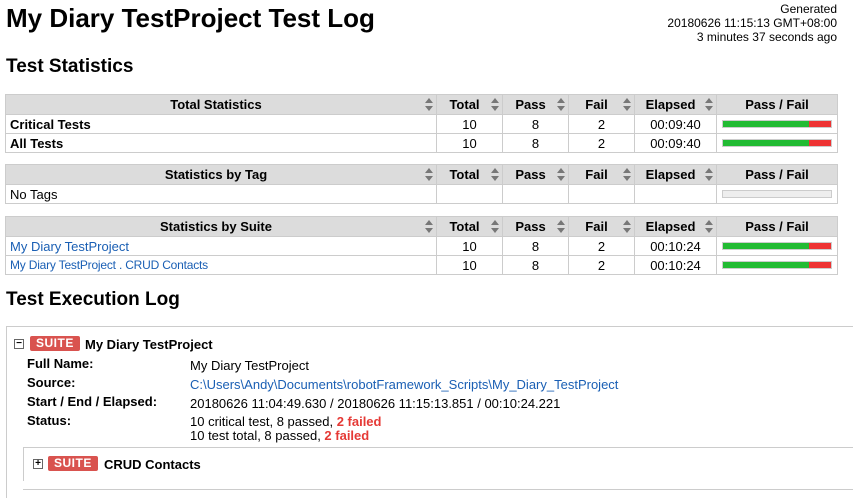 The height and width of the screenshot is (498, 853). Describe the element at coordinates (51, 382) in the screenshot. I see `source-label: Source:` at that location.